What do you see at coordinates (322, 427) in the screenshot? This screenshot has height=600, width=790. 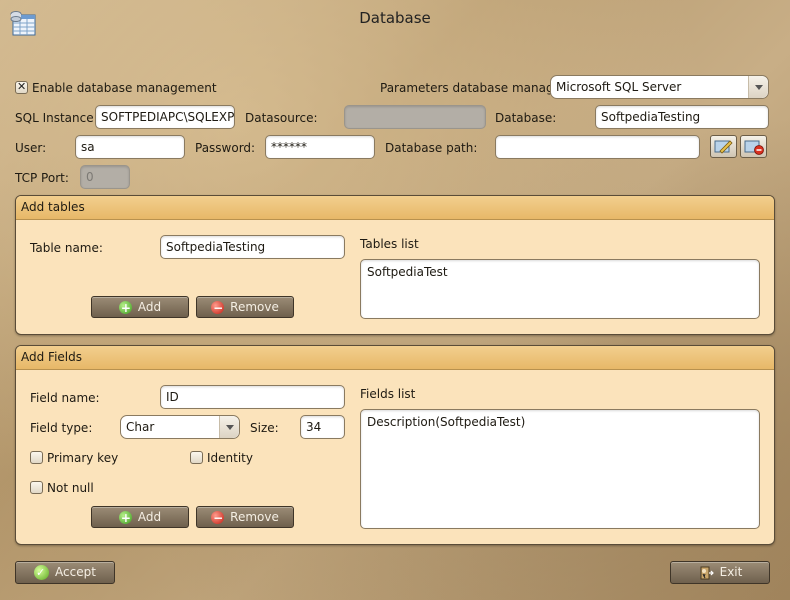 I see `size-field: 34` at bounding box center [322, 427].